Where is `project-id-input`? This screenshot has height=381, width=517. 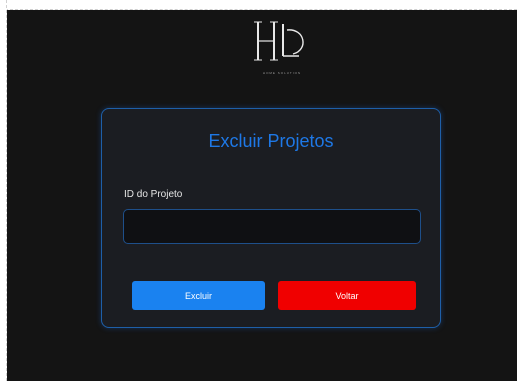 project-id-input is located at coordinates (272, 226).